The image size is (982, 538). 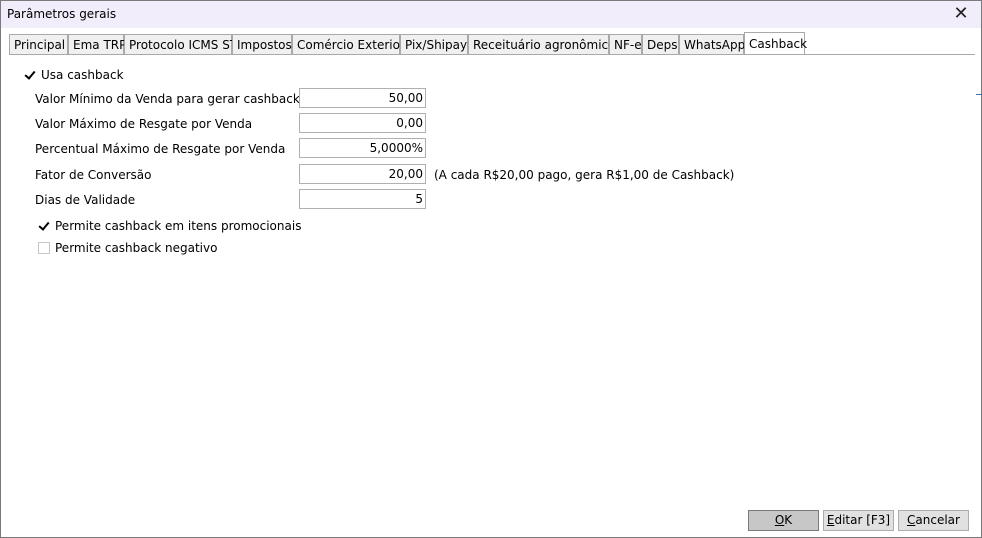 I want to click on fator-conversao-input: 20,00, so click(x=362, y=174).